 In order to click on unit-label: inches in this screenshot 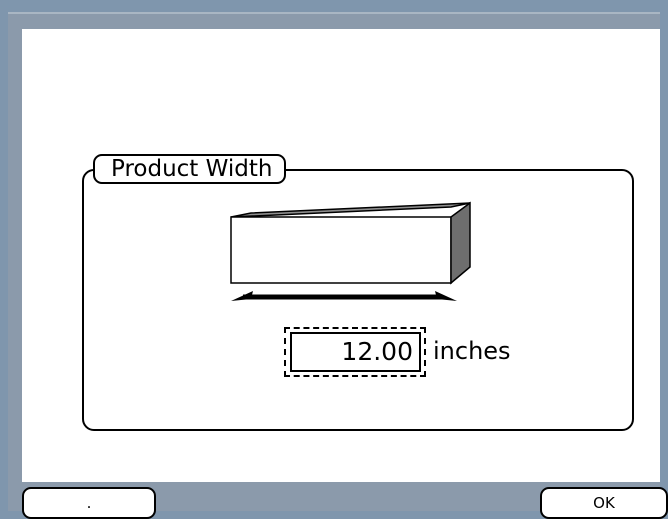, I will do `click(472, 351)`.